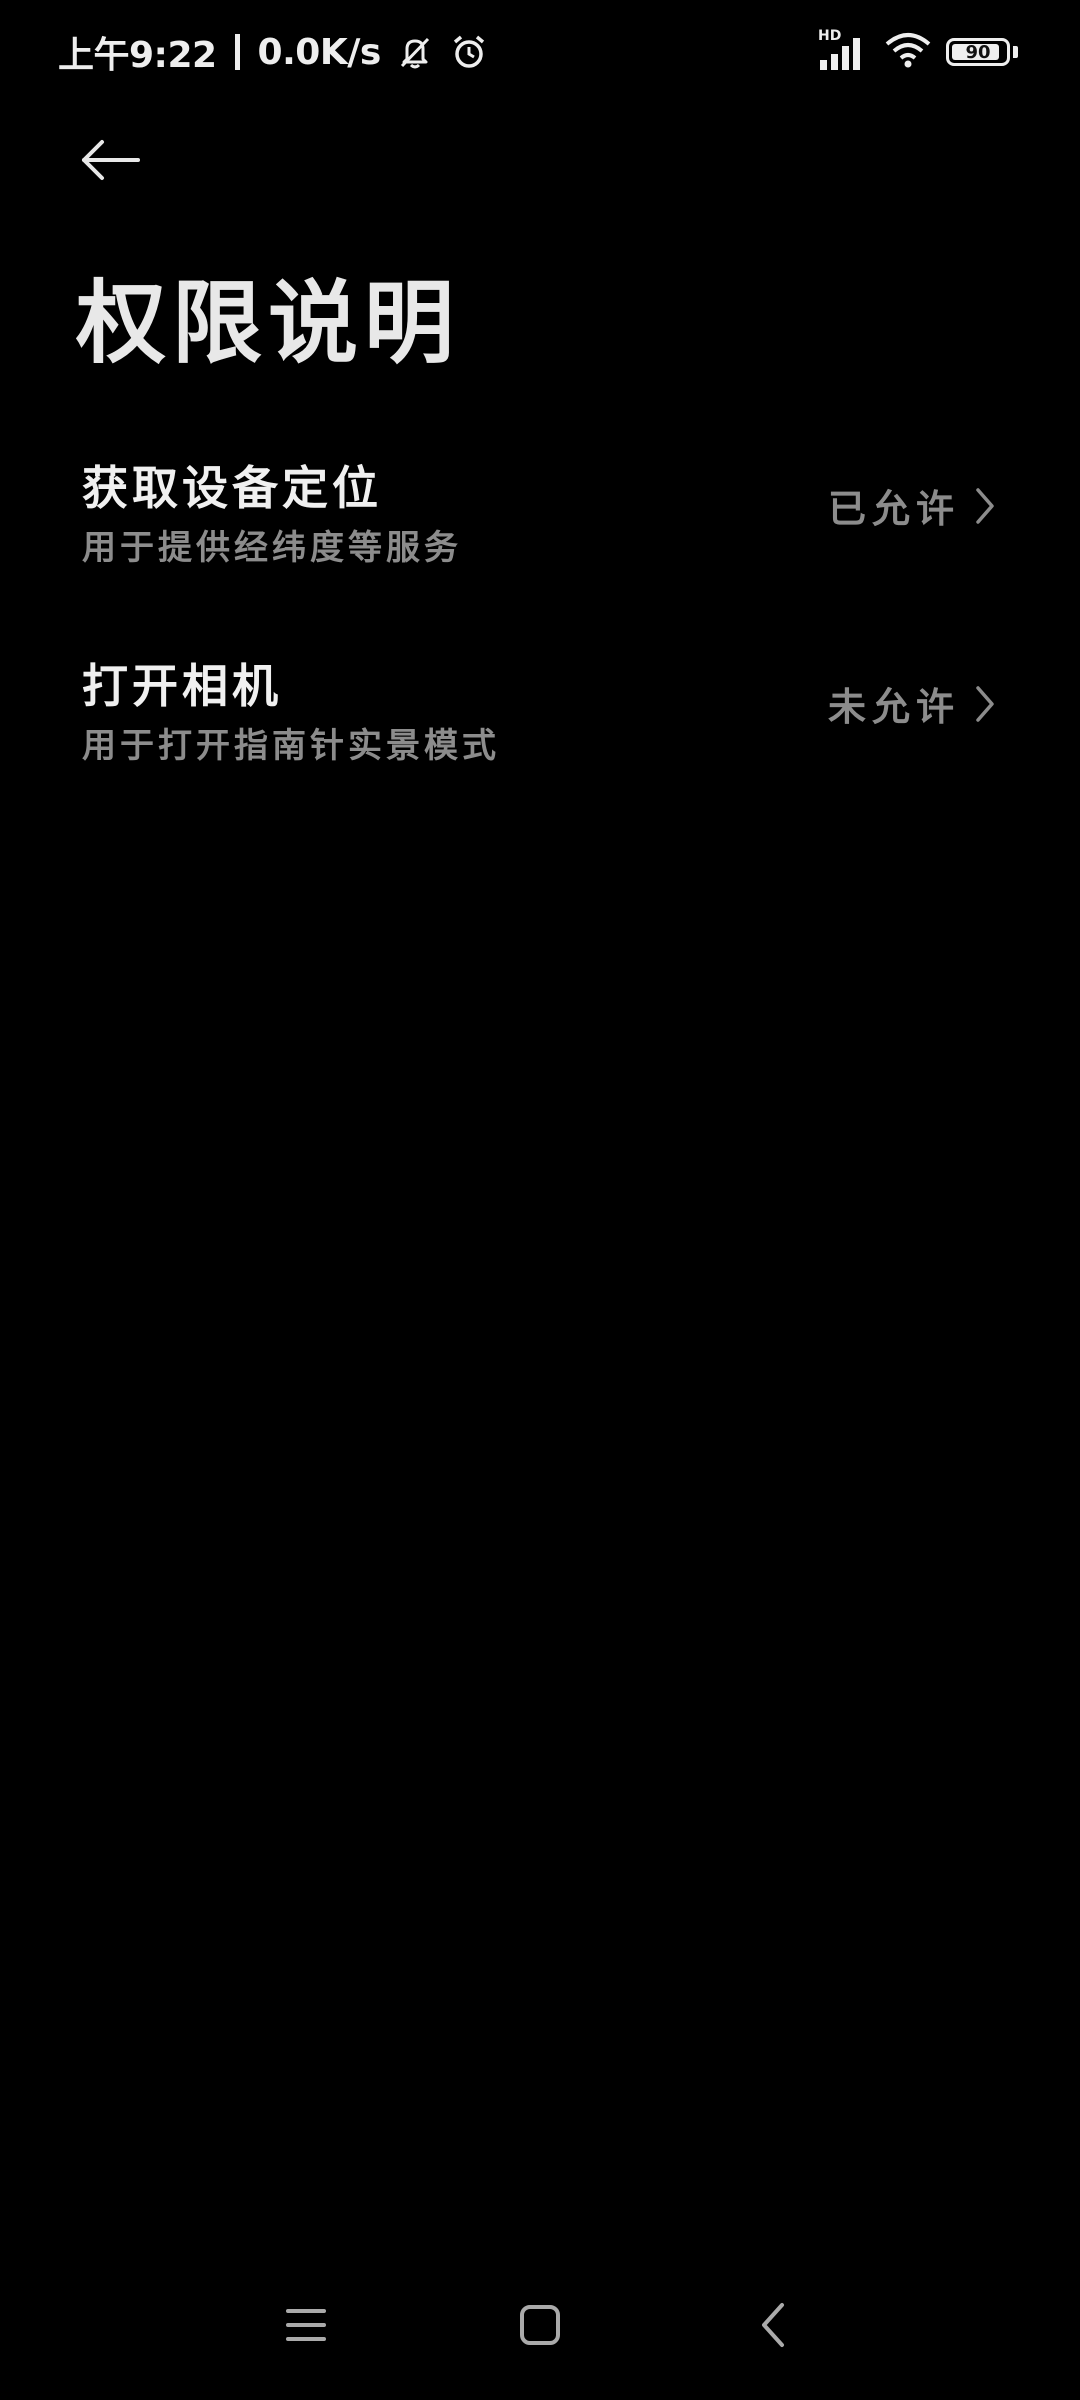  I want to click on home-icon, so click(540, 2325).